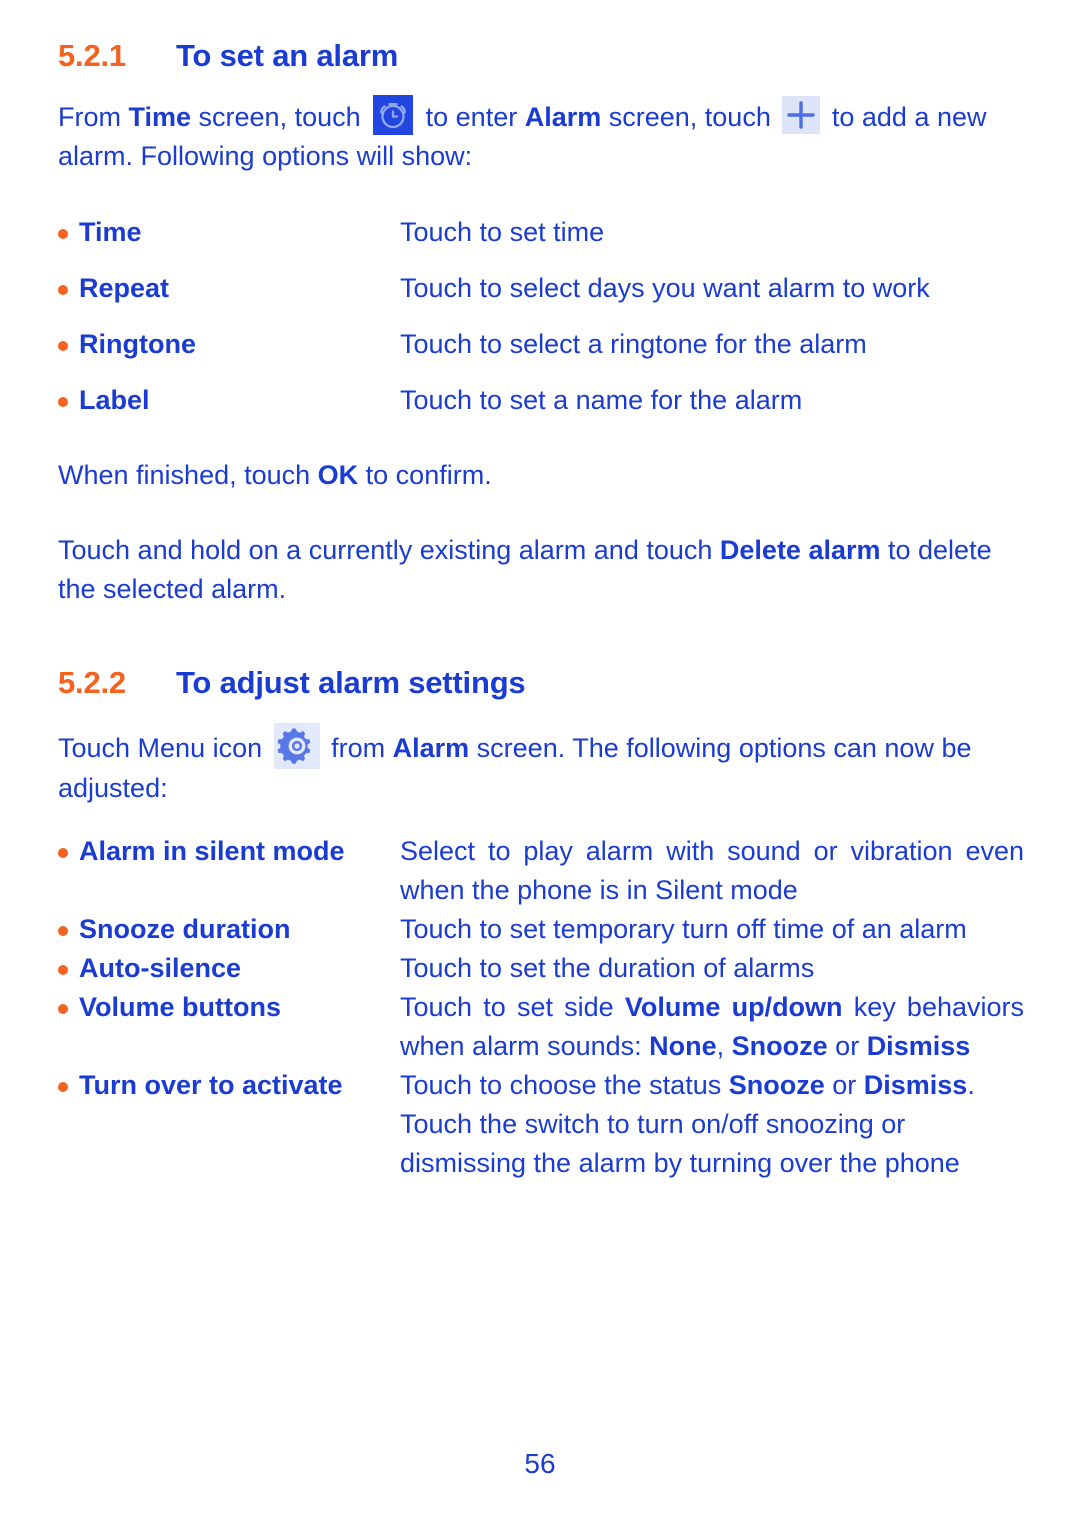 This screenshot has width=1080, height=1534. Describe the element at coordinates (185, 929) in the screenshot. I see `option-term-snooze-duration: Snooze duration` at that location.